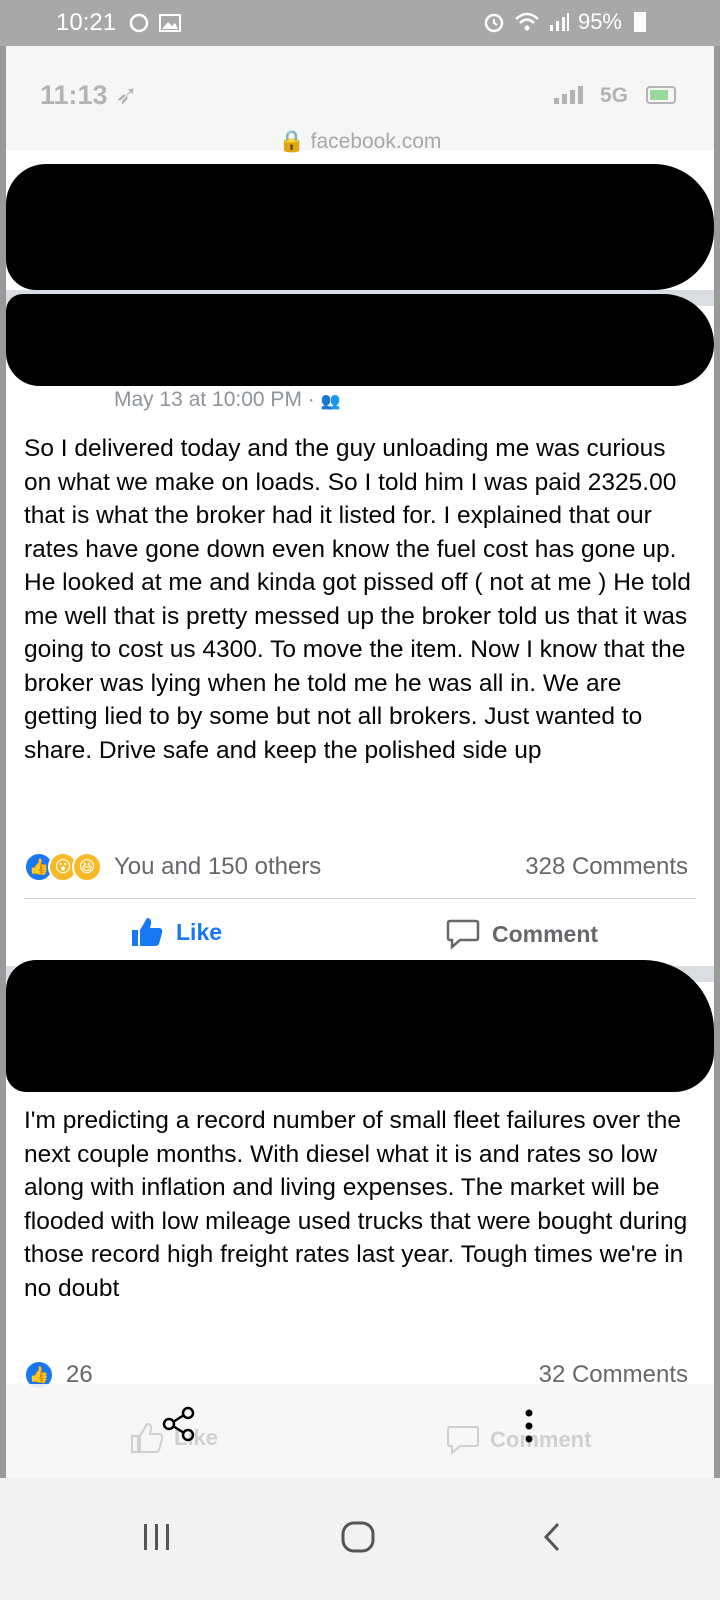 The height and width of the screenshot is (1600, 720). Describe the element at coordinates (218, 866) in the screenshot. I see `reactions-text: You and 150 others` at that location.